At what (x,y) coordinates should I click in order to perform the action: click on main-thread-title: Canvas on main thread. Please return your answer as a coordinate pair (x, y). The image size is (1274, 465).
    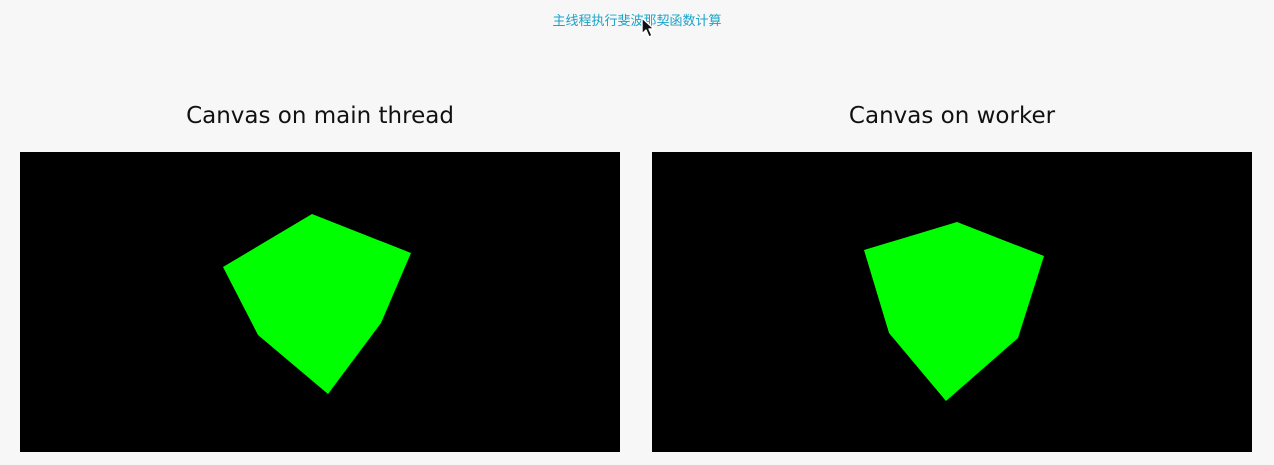
    Looking at the image, I should click on (320, 116).